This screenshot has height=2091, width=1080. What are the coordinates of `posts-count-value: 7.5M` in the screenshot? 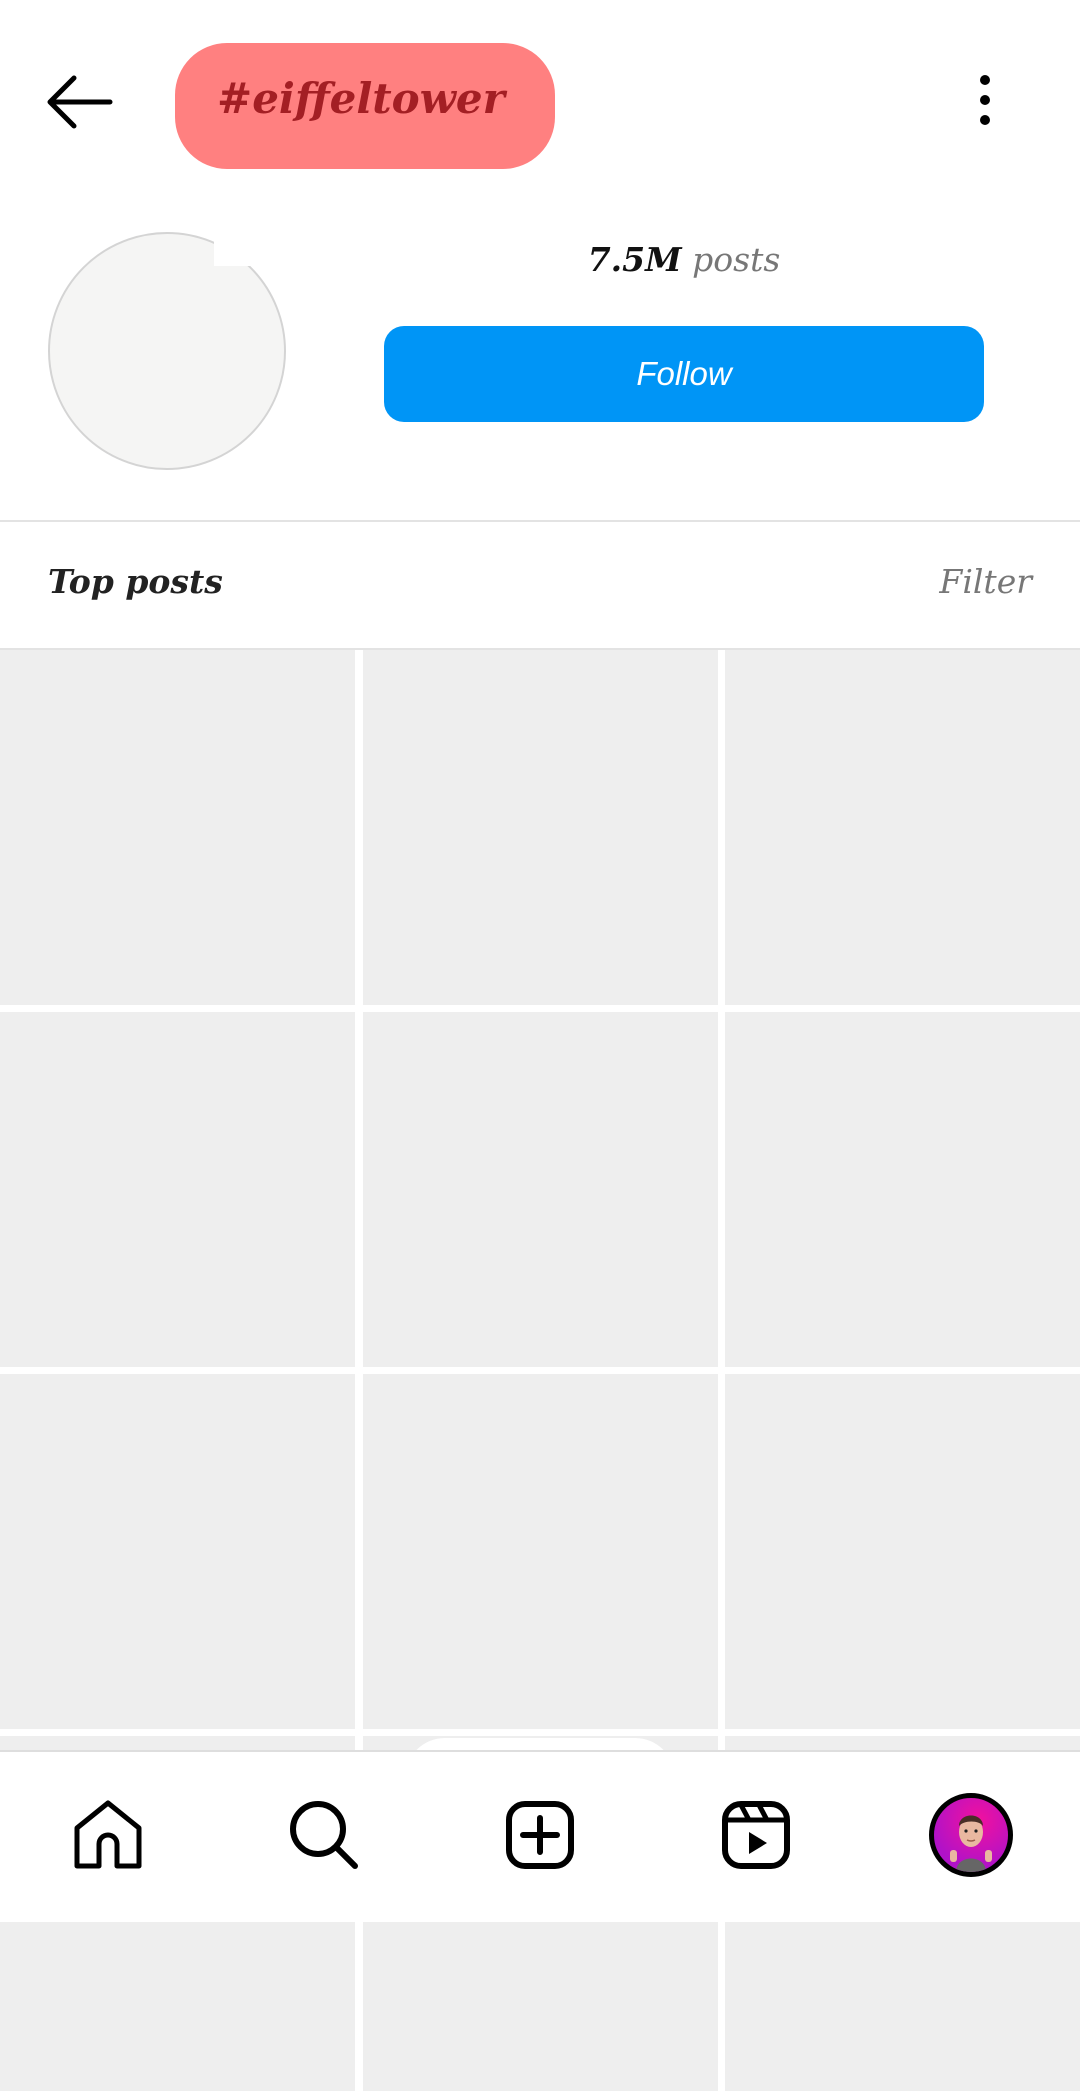 It's located at (634, 259).